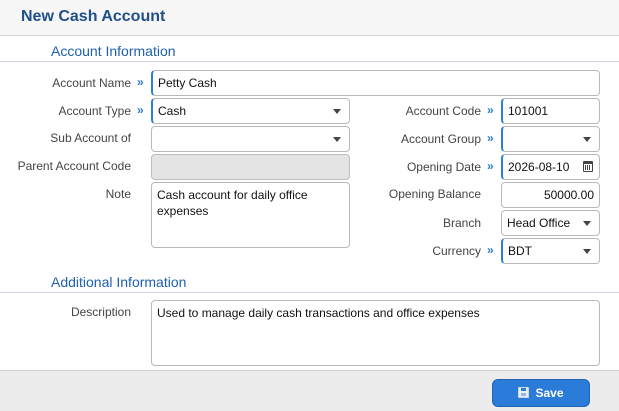 The image size is (619, 411). Describe the element at coordinates (309, 390) in the screenshot. I see `dialog-footer: Save` at that location.